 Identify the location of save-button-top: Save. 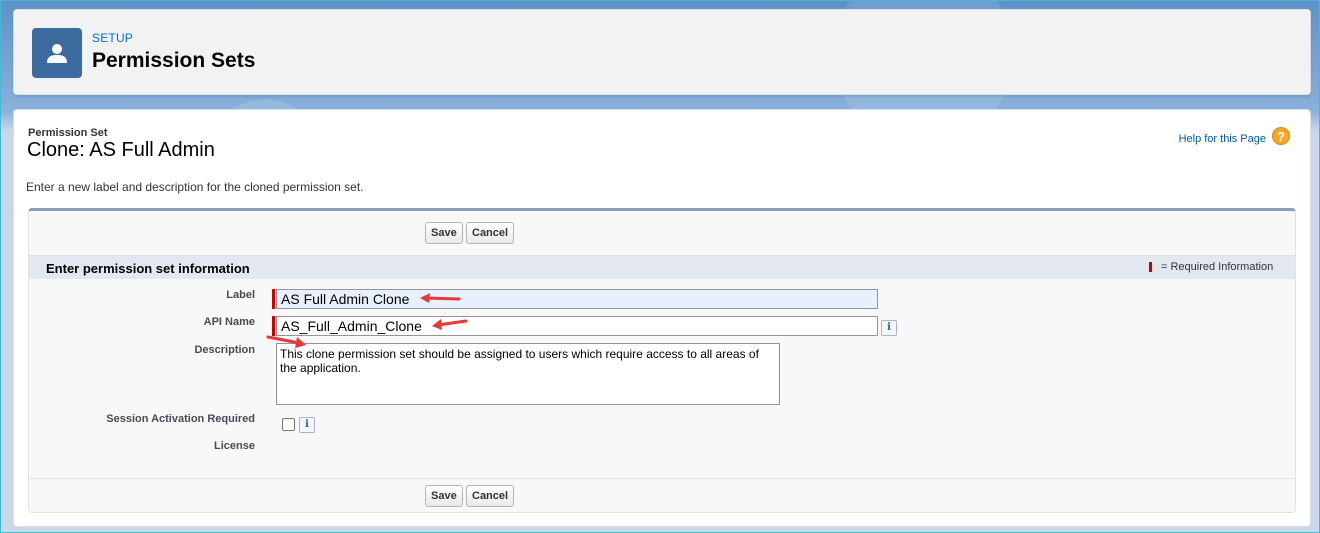
(444, 233).